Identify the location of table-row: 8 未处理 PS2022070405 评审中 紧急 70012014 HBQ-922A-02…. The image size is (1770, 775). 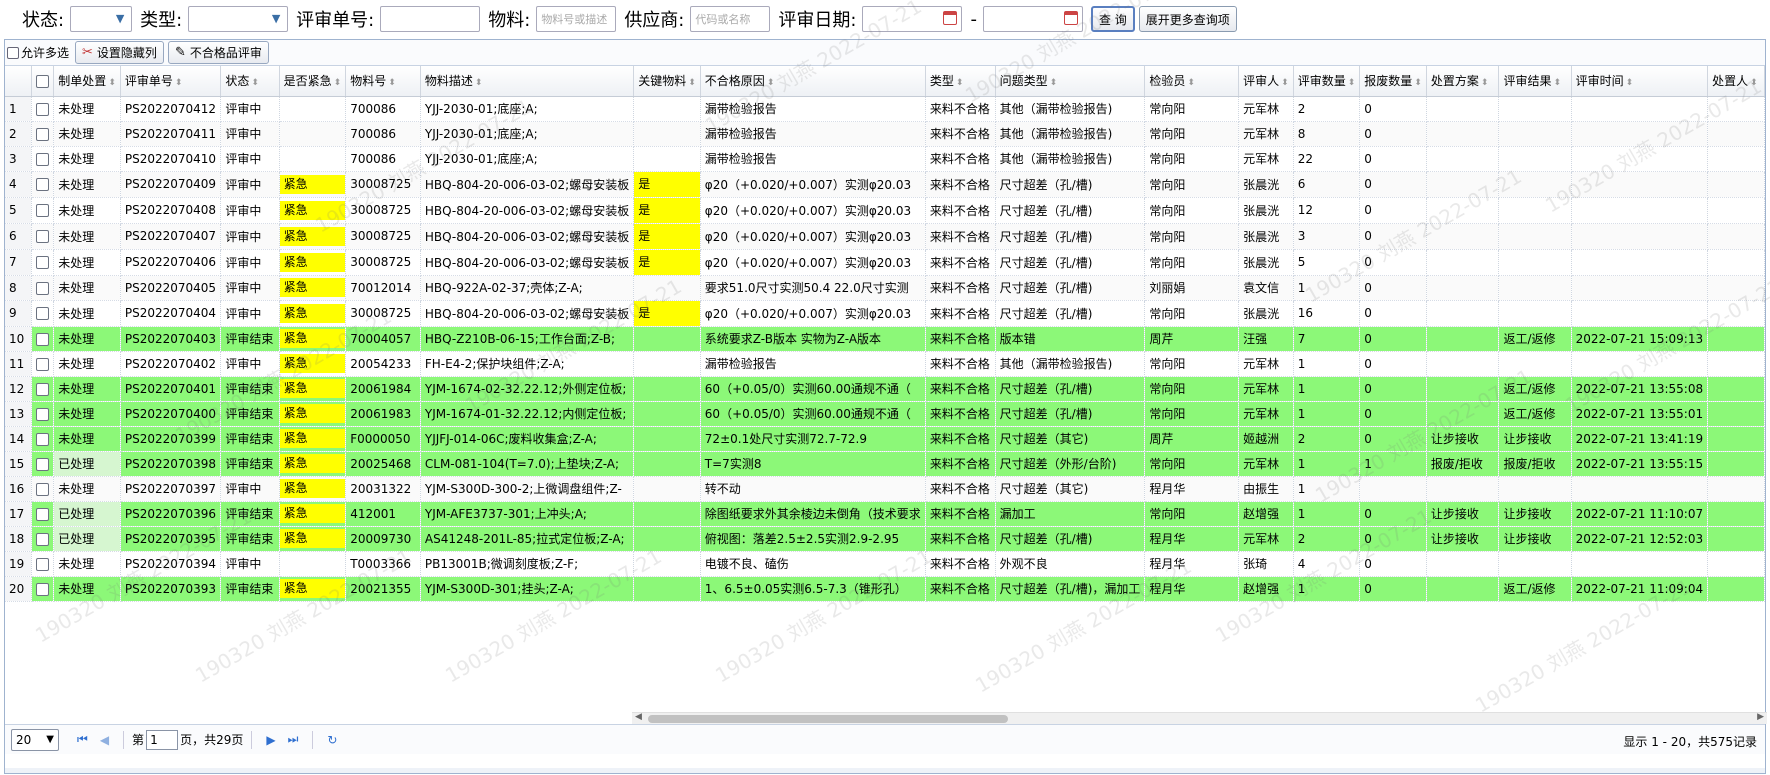
(885, 288).